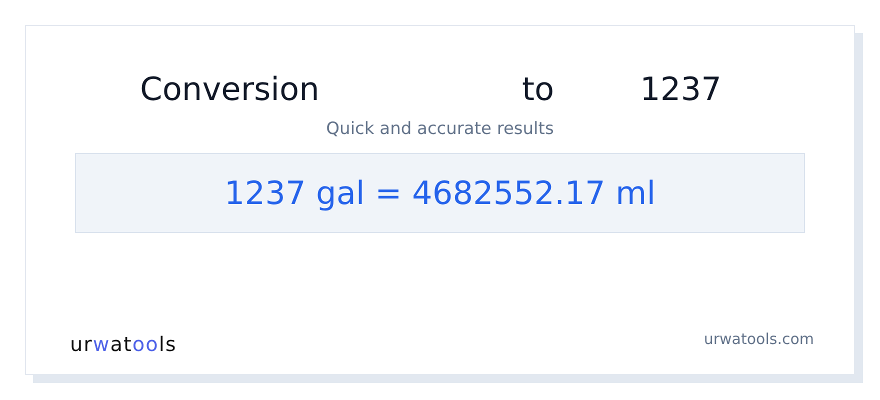 This screenshot has width=880, height=400. What do you see at coordinates (123, 344) in the screenshot?
I see `logo: urwatools` at bounding box center [123, 344].